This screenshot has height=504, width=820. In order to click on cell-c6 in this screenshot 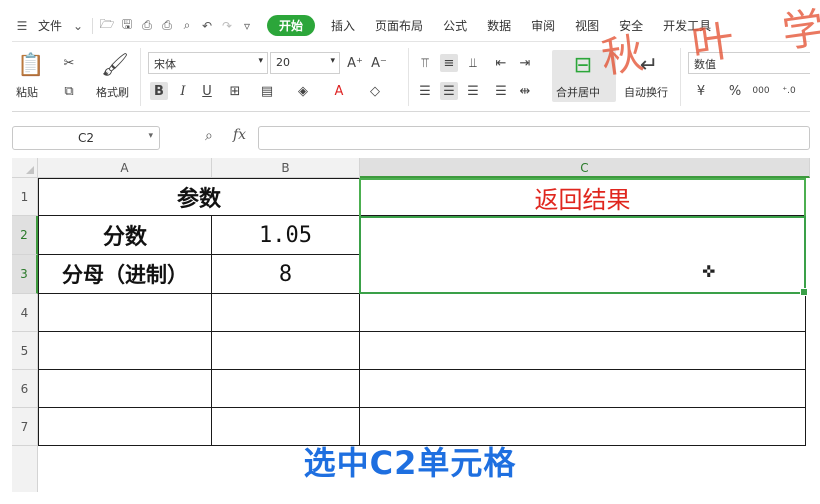, I will do `click(583, 389)`.